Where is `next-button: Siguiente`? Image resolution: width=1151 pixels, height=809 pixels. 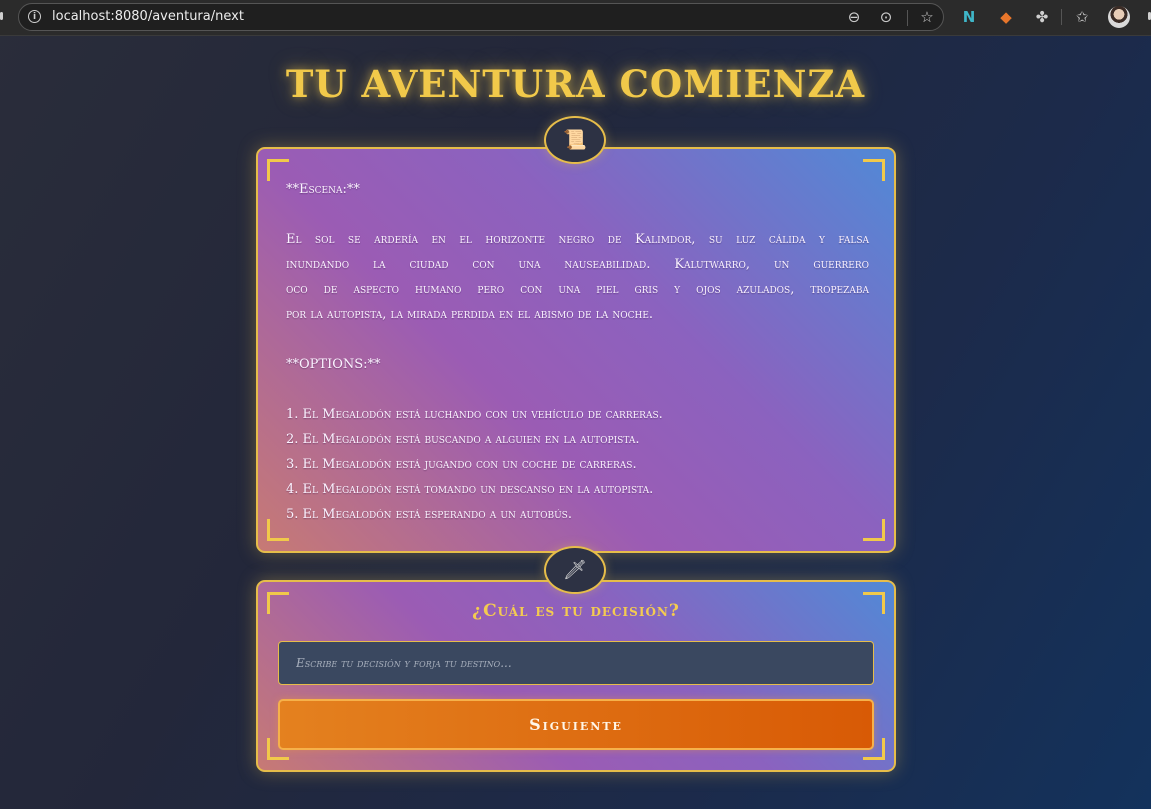
next-button: Siguiente is located at coordinates (576, 724).